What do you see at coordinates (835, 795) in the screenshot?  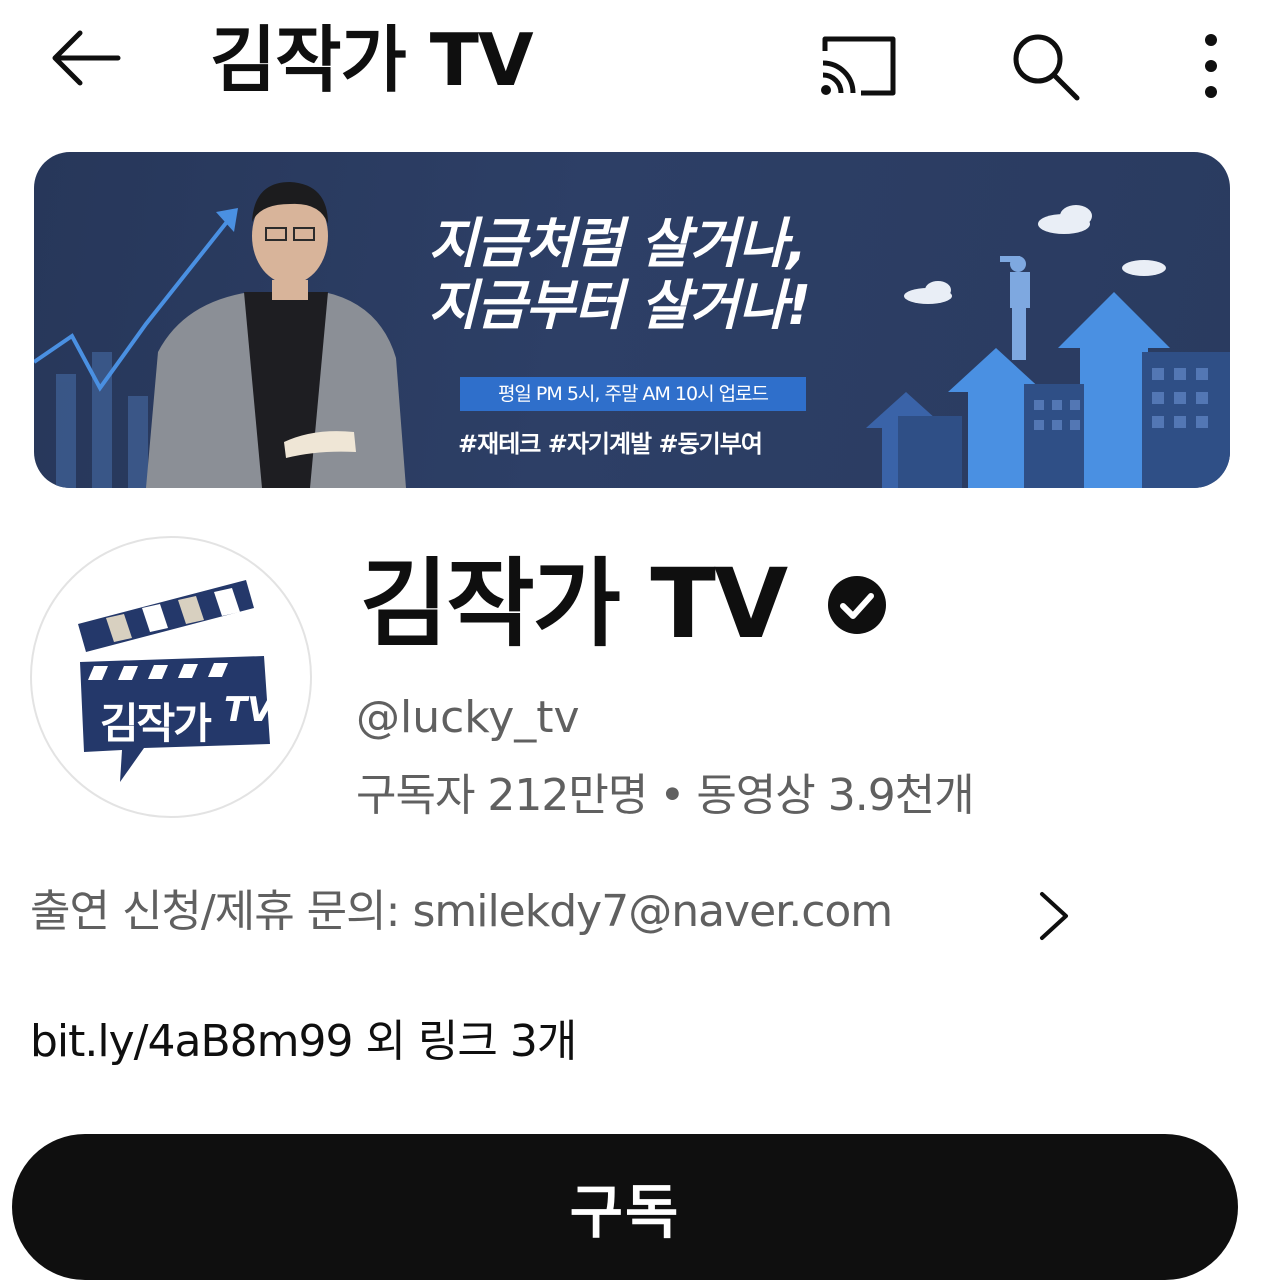 I see `video-count: 동영상 3.9천개` at bounding box center [835, 795].